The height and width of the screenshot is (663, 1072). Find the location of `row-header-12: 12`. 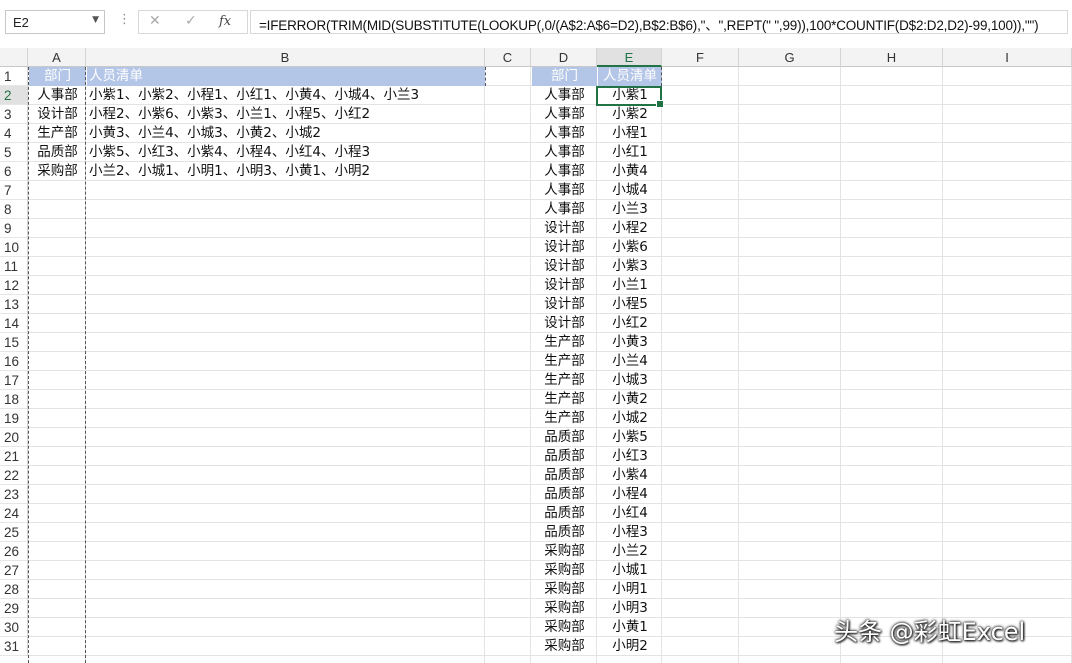

row-header-12: 12 is located at coordinates (14, 285).